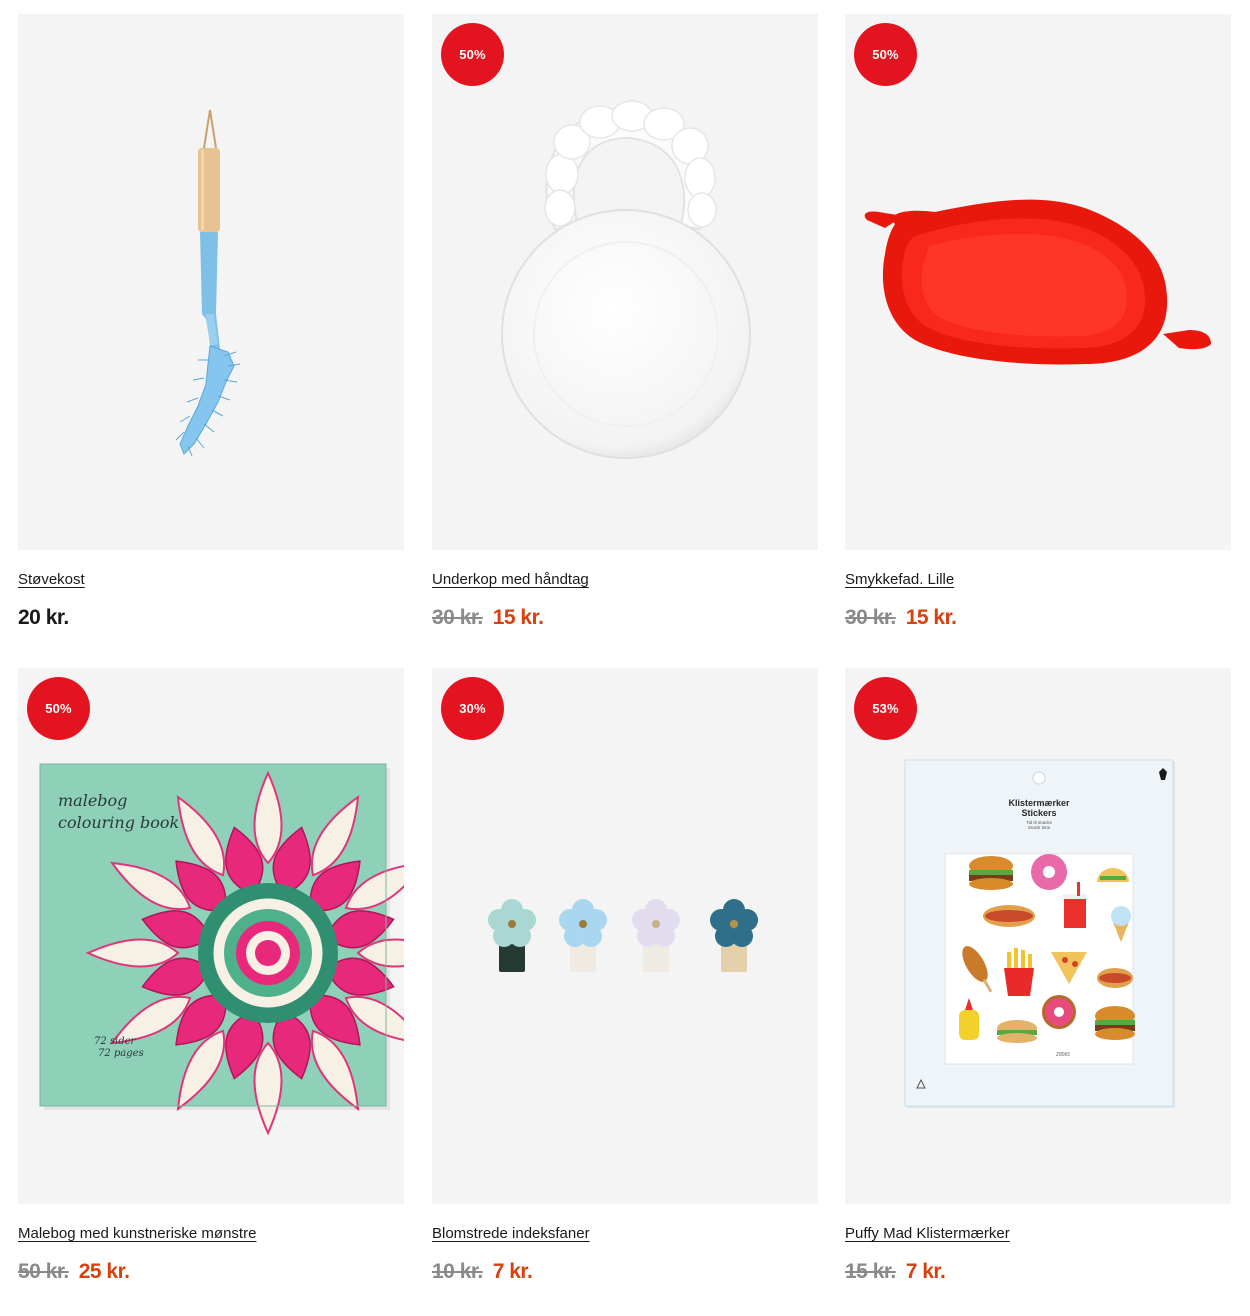 The width and height of the screenshot is (1250, 1316). What do you see at coordinates (1038, 813) in the screenshot?
I see `pack-title-line2: Stickers` at bounding box center [1038, 813].